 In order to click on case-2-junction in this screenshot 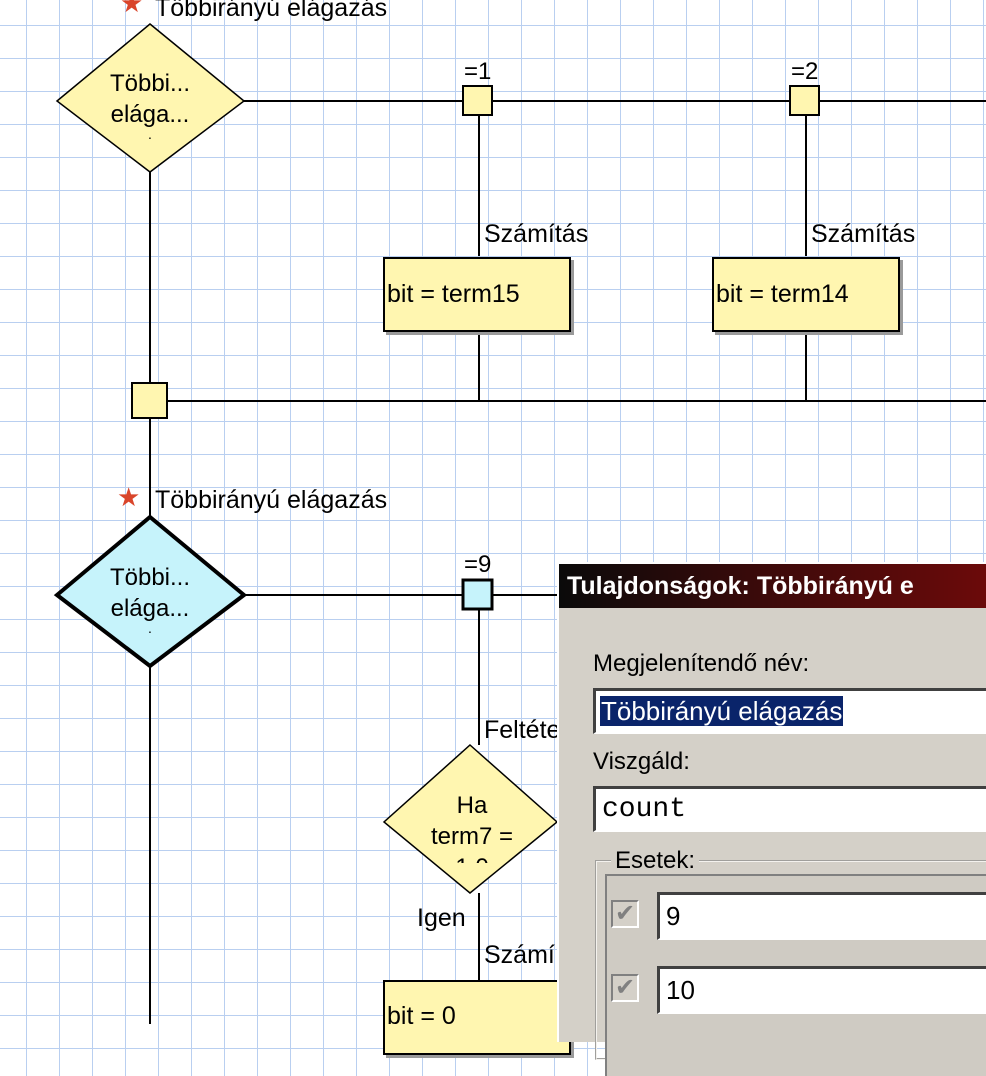, I will do `click(804, 100)`.